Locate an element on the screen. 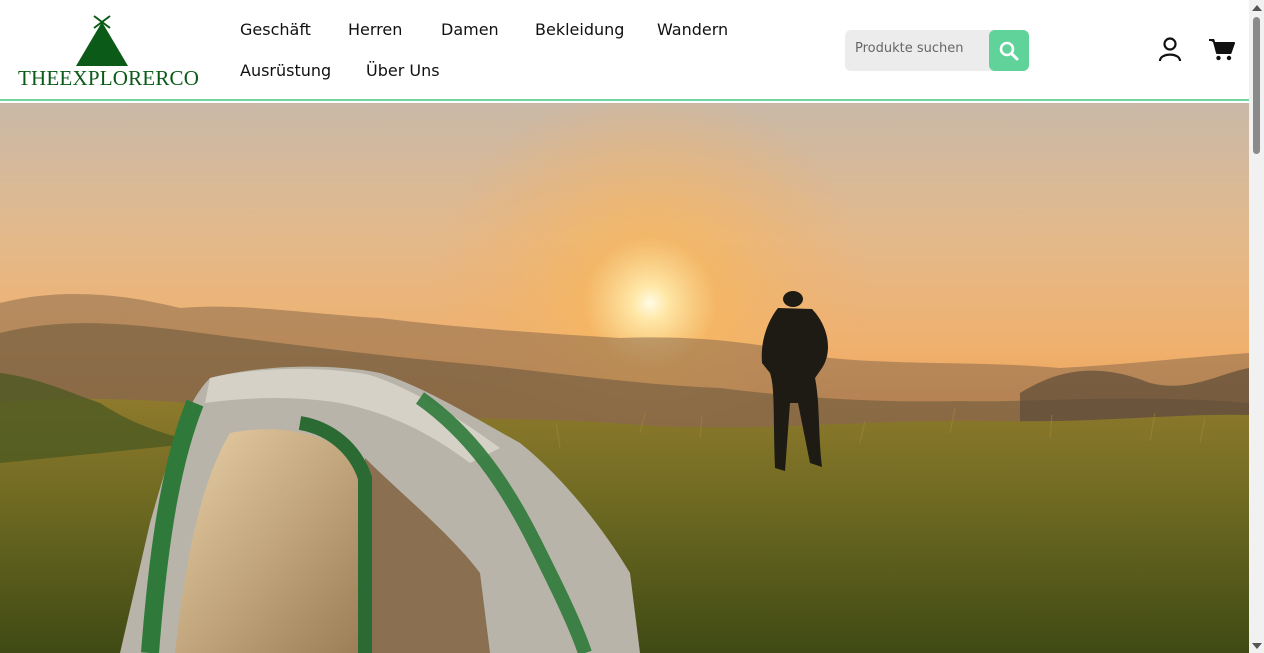 This screenshot has width=1264, height=653. nav-item-bekleidung: Bekleidung is located at coordinates (579, 29).